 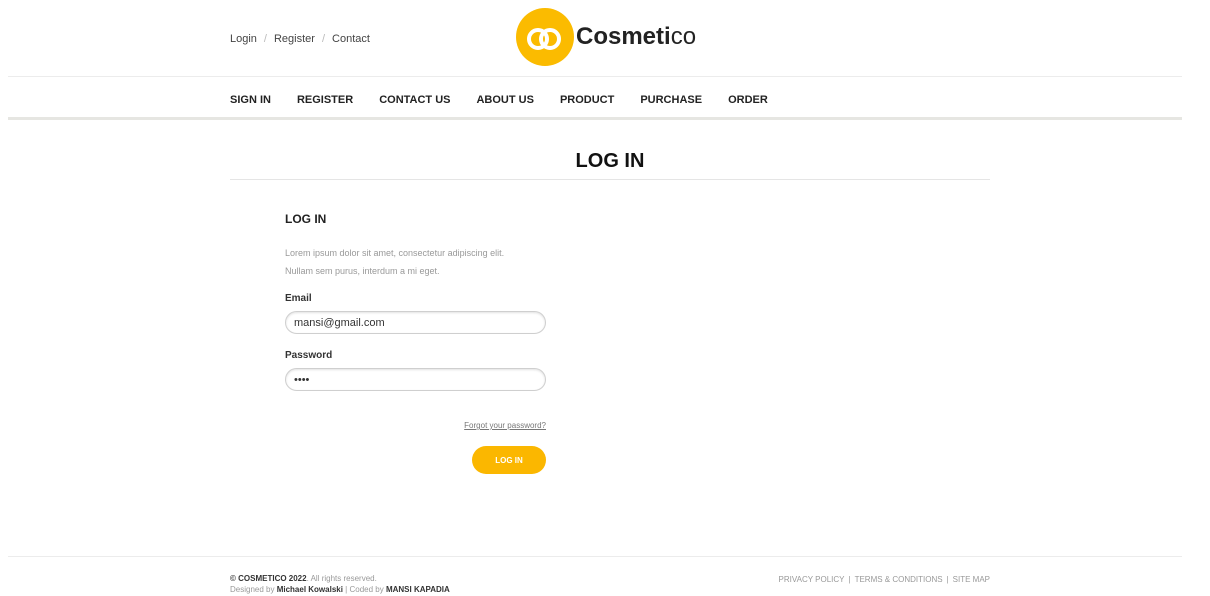 What do you see at coordinates (683, 36) in the screenshot?
I see `logo-text-thin: co` at bounding box center [683, 36].